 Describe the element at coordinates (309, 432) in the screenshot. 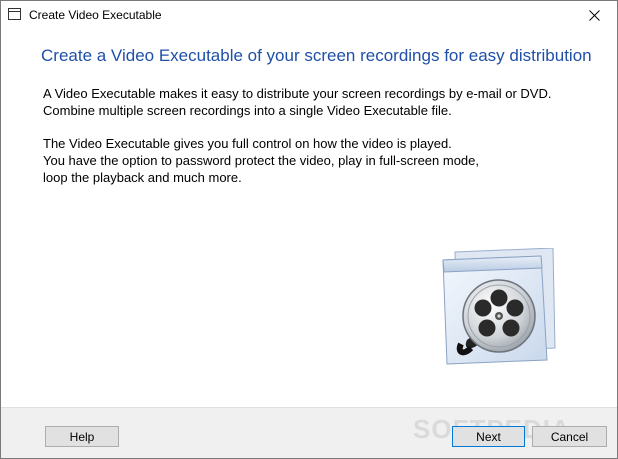

I see `button-bar: SOFTPEDIA Help Next Cancel` at that location.